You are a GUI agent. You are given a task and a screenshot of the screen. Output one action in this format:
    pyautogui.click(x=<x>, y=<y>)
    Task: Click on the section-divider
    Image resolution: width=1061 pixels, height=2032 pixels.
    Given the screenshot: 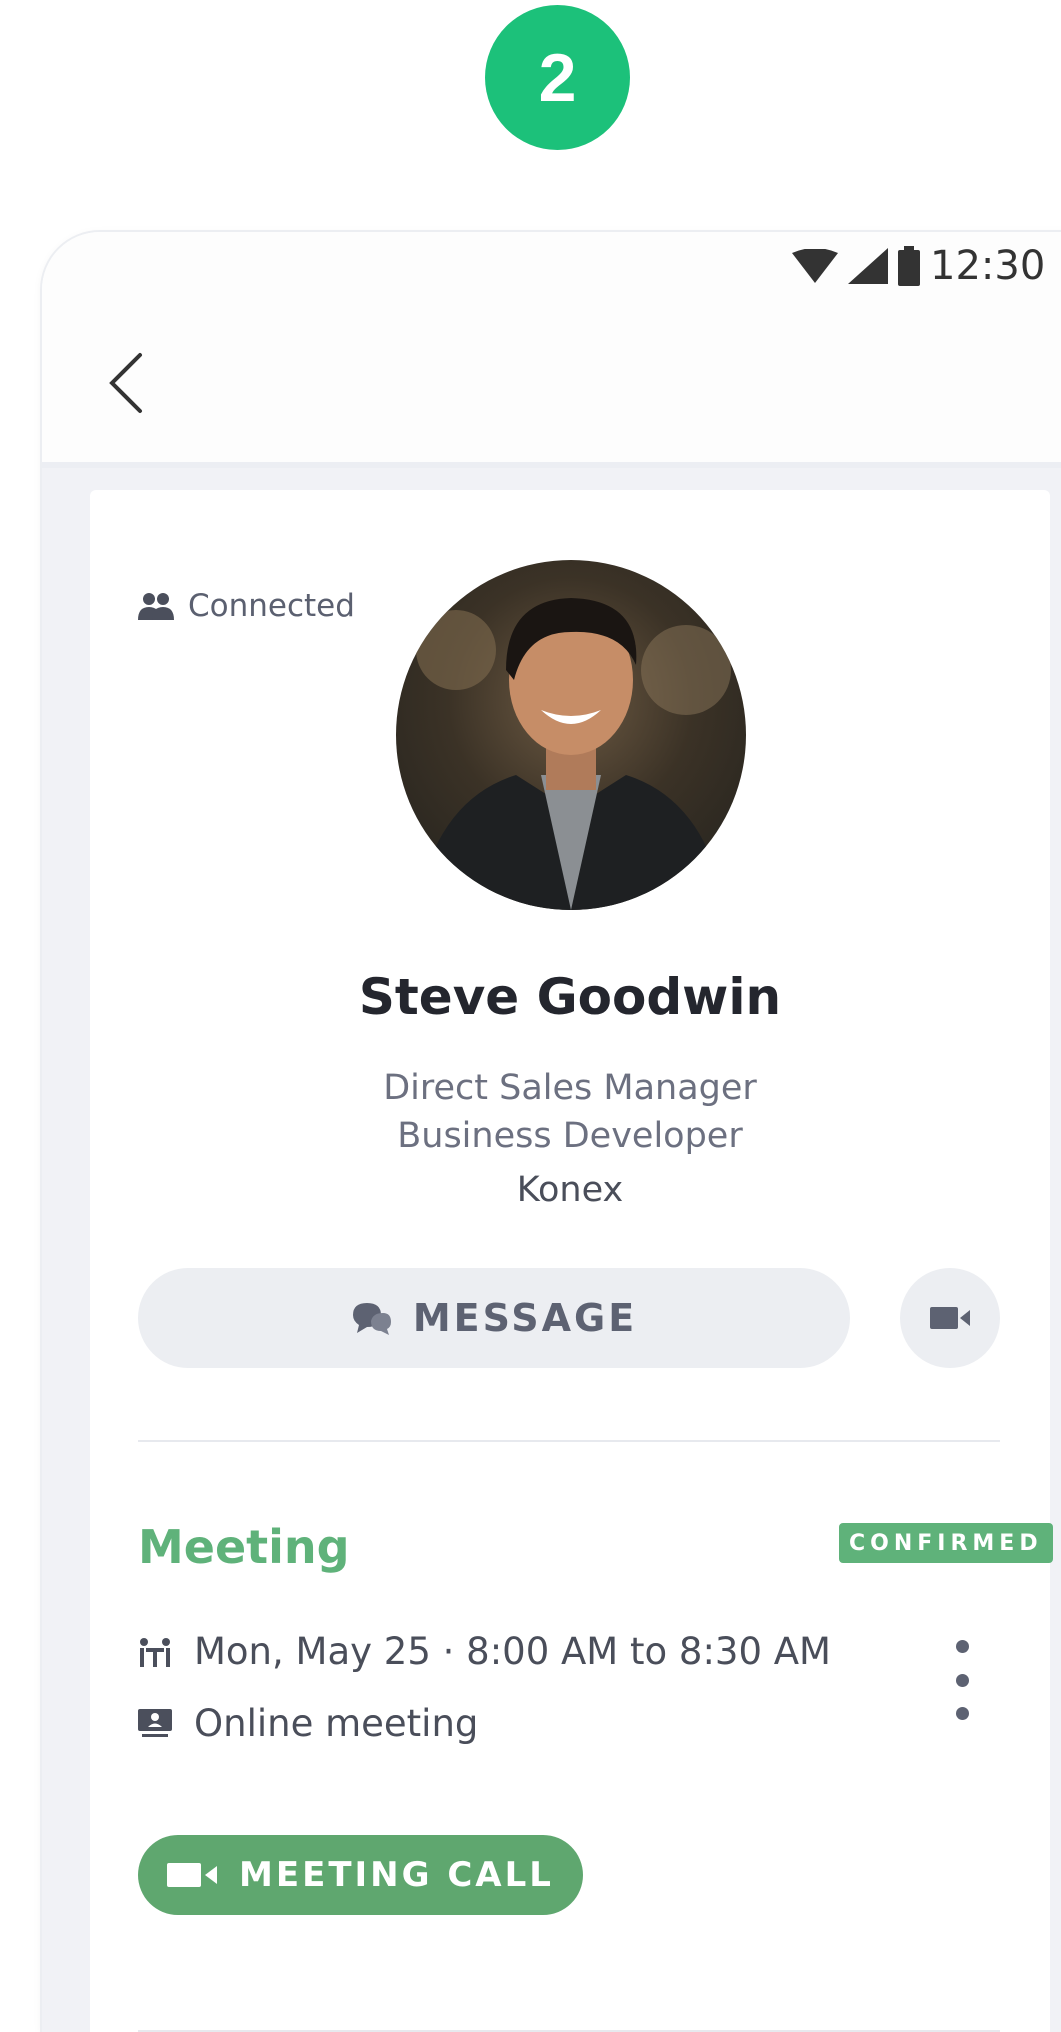 What is the action you would take?
    pyautogui.click(x=569, y=1441)
    